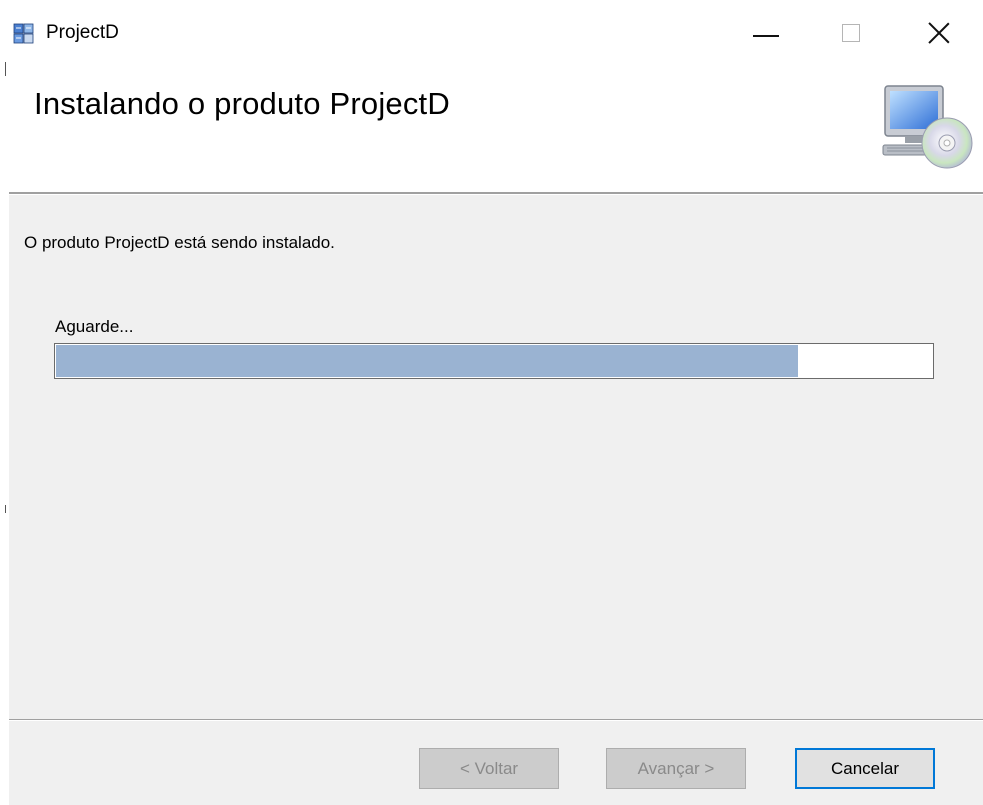 The image size is (983, 805). I want to click on button-footer: < Voltar Avançar > Cancelar, so click(496, 763).